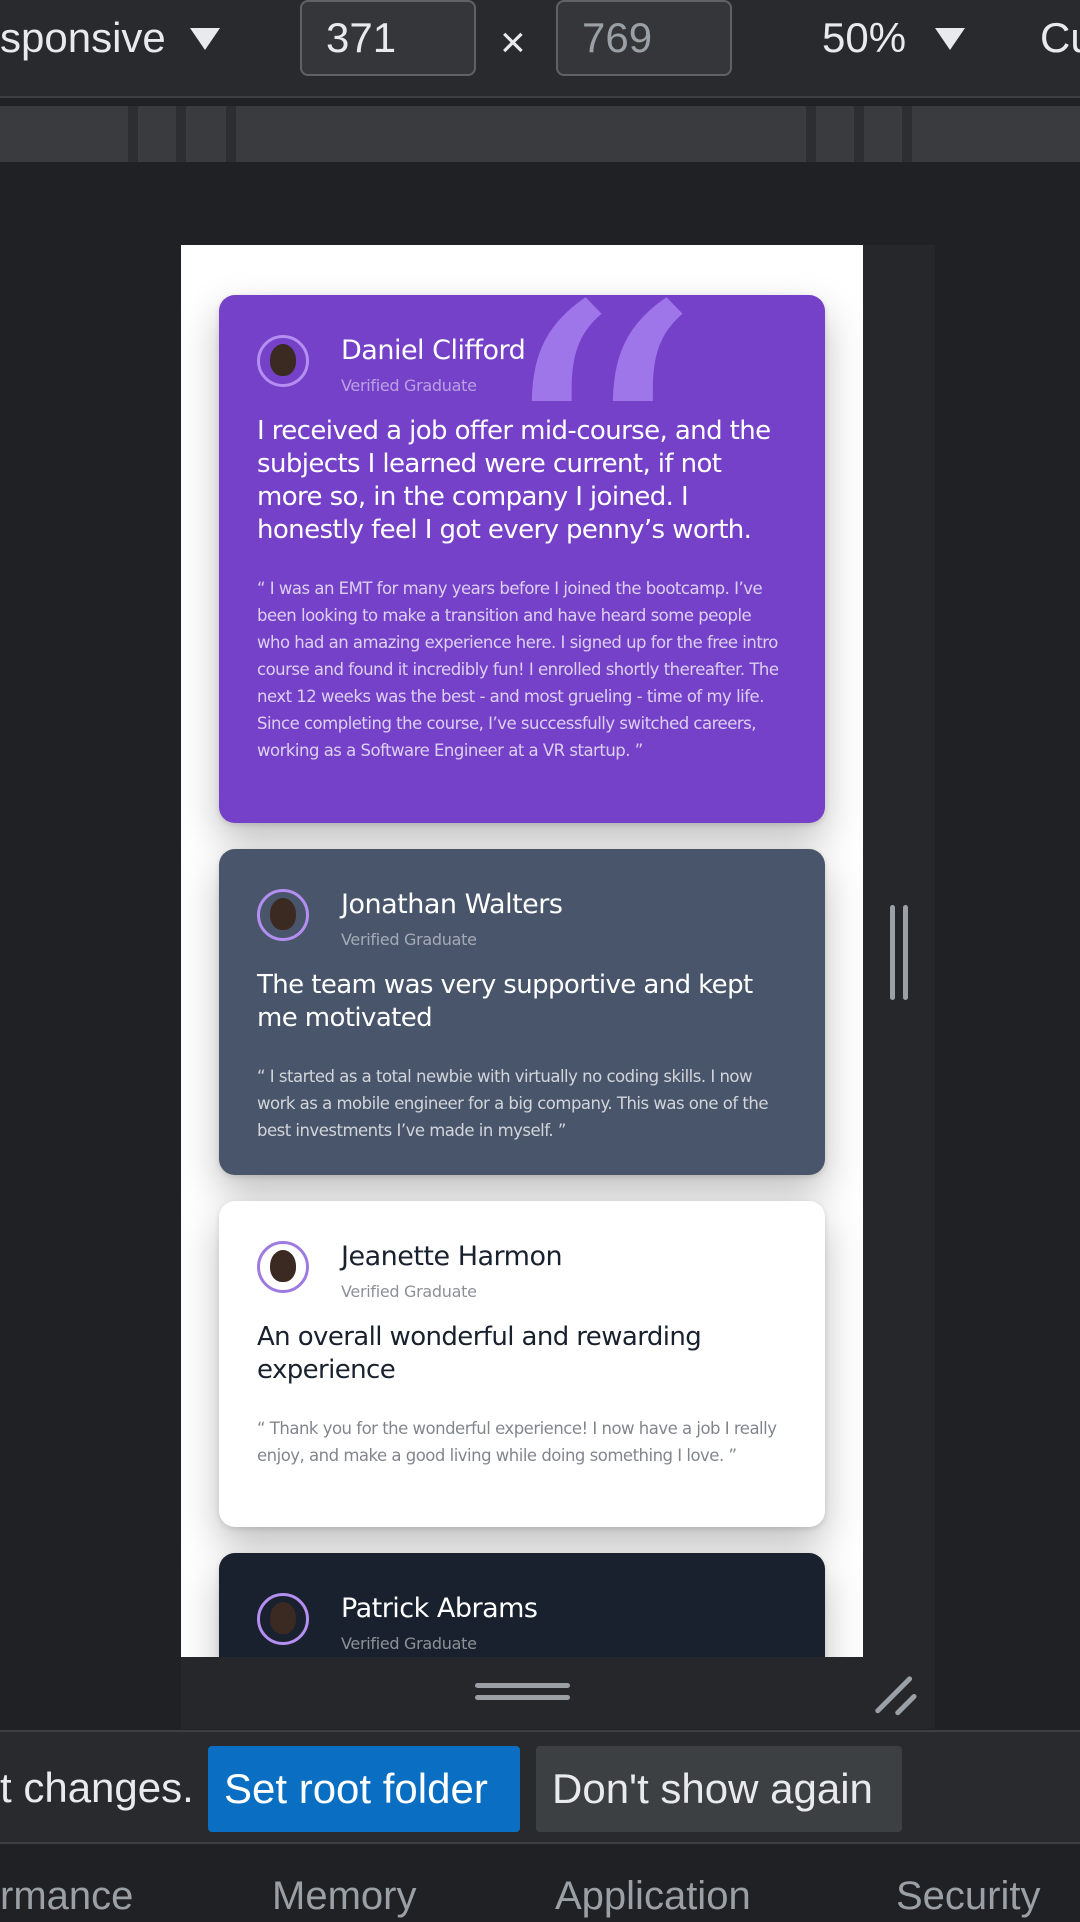 The image size is (1080, 1922). I want to click on infobar-message: t changes., so click(97, 1787).